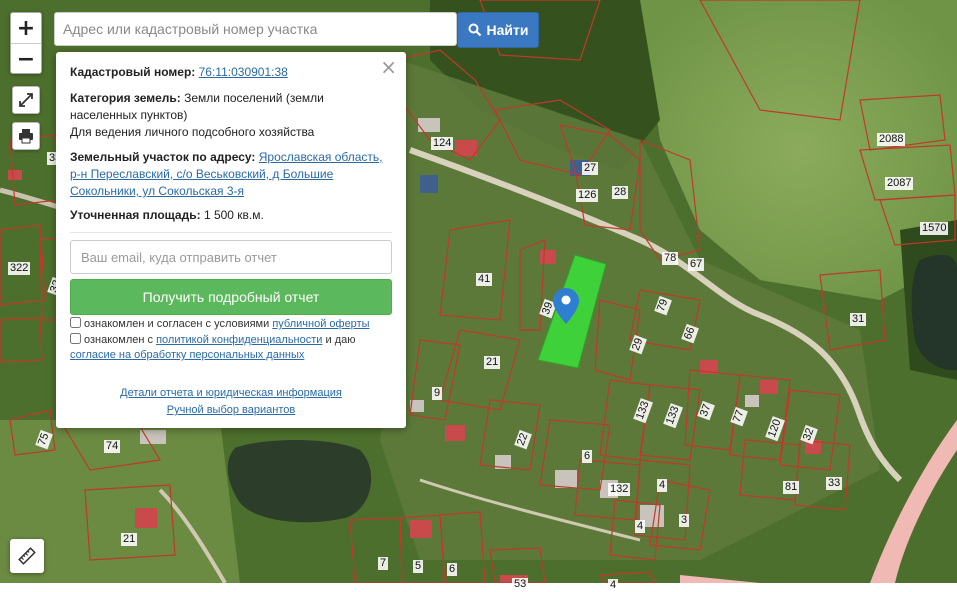 Image resolution: width=957 pixels, height=592 pixels. I want to click on parcel-number-label: 53, so click(520, 584).